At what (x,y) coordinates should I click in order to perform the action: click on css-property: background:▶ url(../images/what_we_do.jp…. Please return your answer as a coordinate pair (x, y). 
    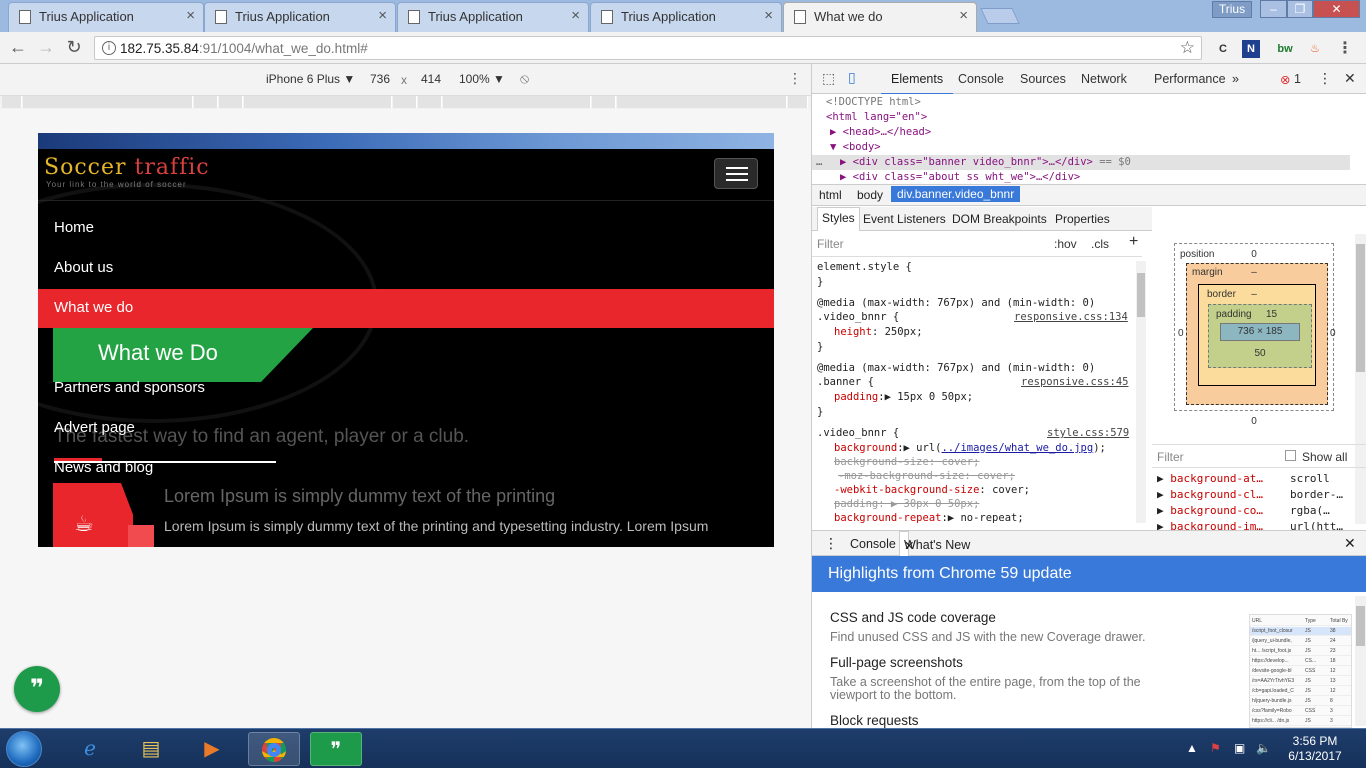
    Looking at the image, I should click on (970, 448).